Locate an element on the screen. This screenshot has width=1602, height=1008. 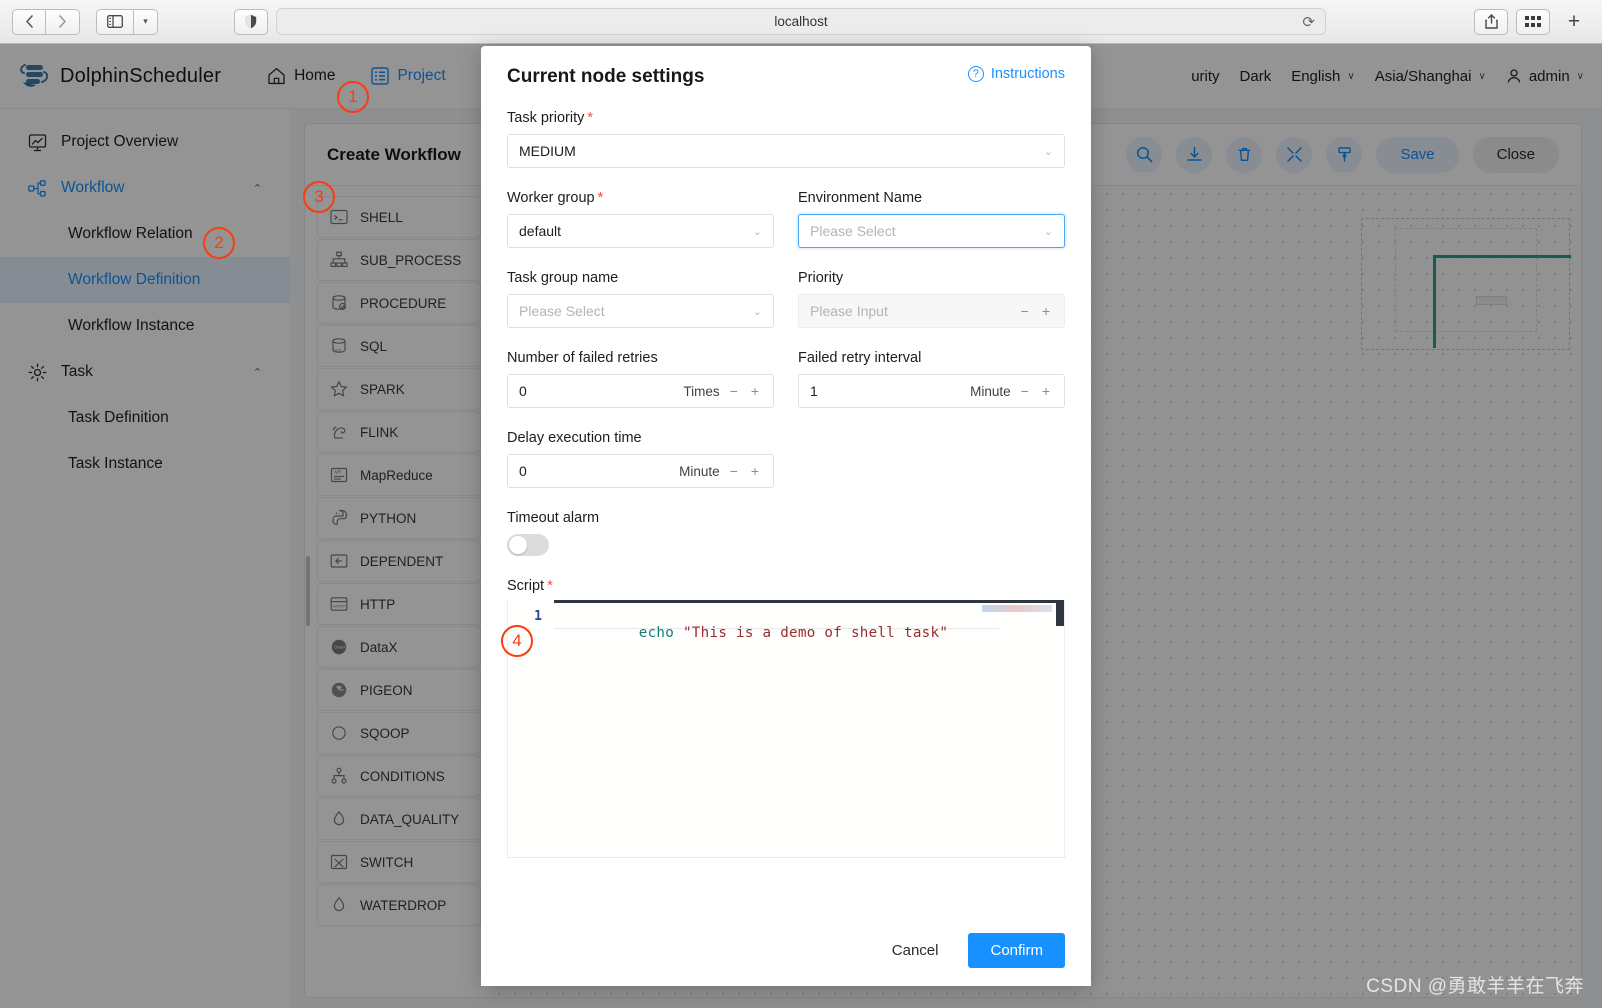
watermark: CSDN @勇敢羊羊在飞奔 is located at coordinates (1475, 986).